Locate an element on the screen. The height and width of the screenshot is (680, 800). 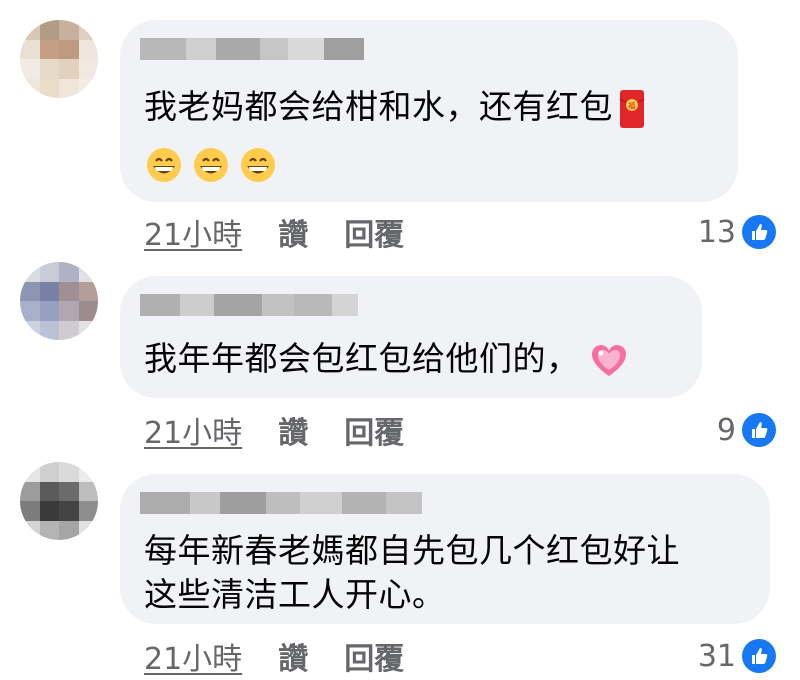
red-envelope-icon: 福 is located at coordinates (632, 108).